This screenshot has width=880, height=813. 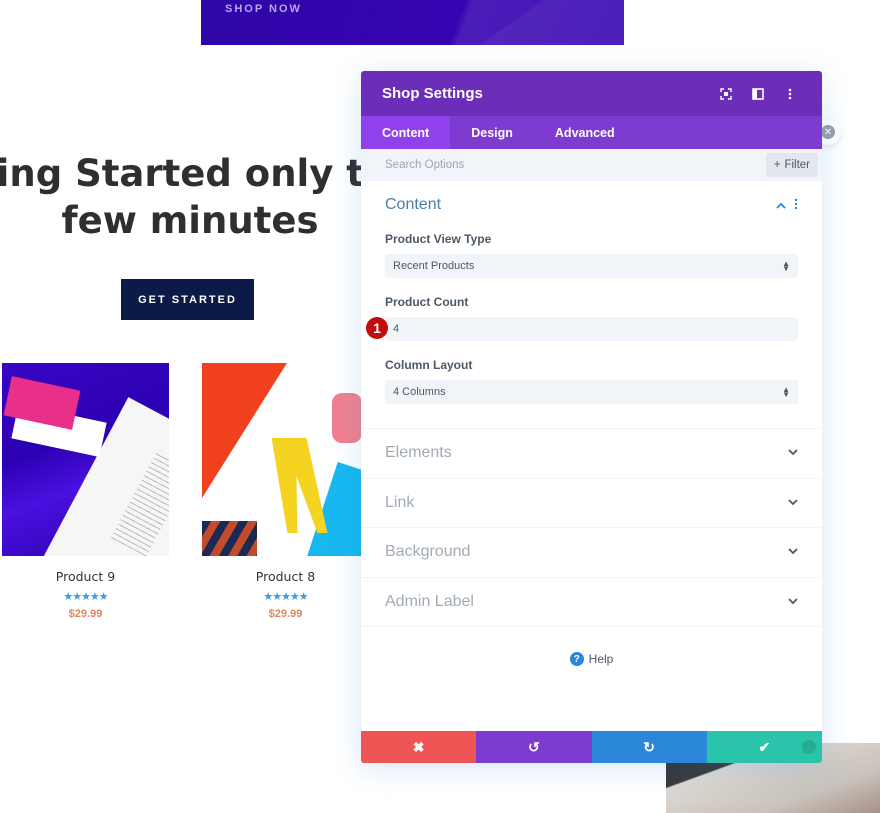 I want to click on redo-button: ↻, so click(x=649, y=747).